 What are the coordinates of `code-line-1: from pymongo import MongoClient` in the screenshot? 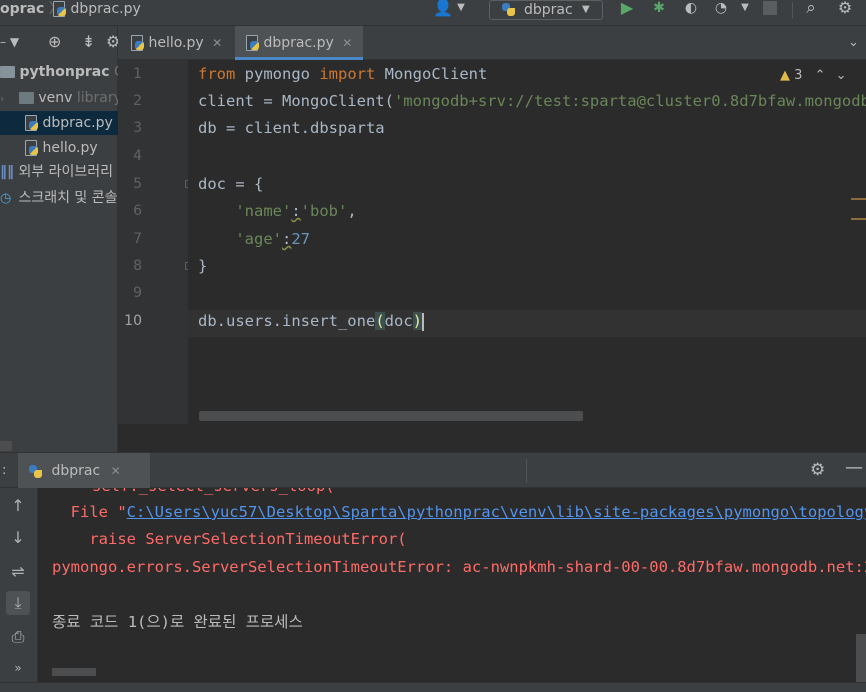 It's located at (342, 74).